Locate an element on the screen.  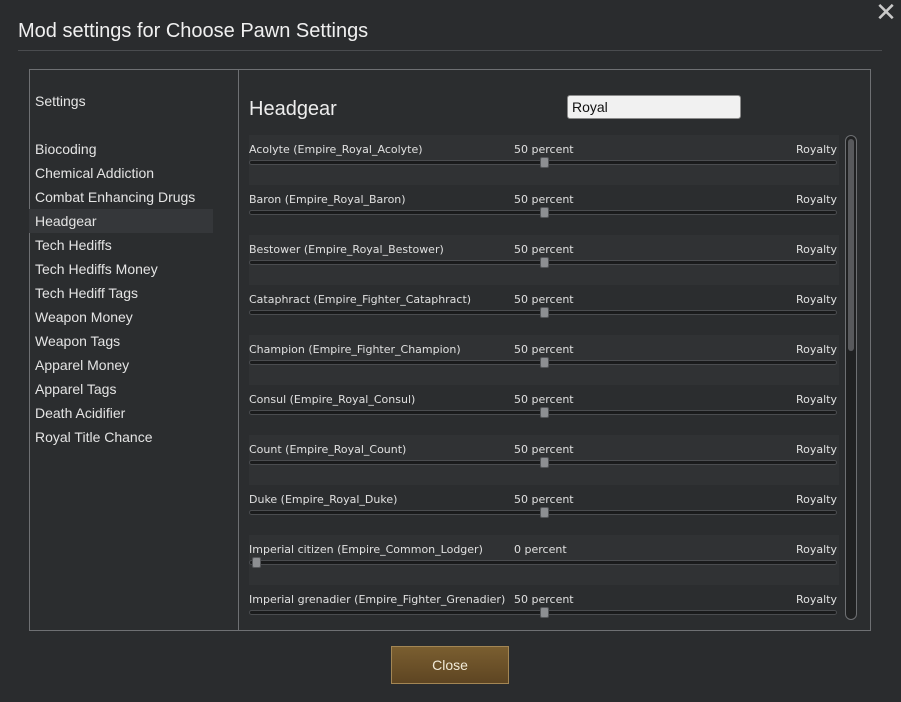
slider-label: Acolyte (Empire_Royal_Acolyte) is located at coordinates (336, 149).